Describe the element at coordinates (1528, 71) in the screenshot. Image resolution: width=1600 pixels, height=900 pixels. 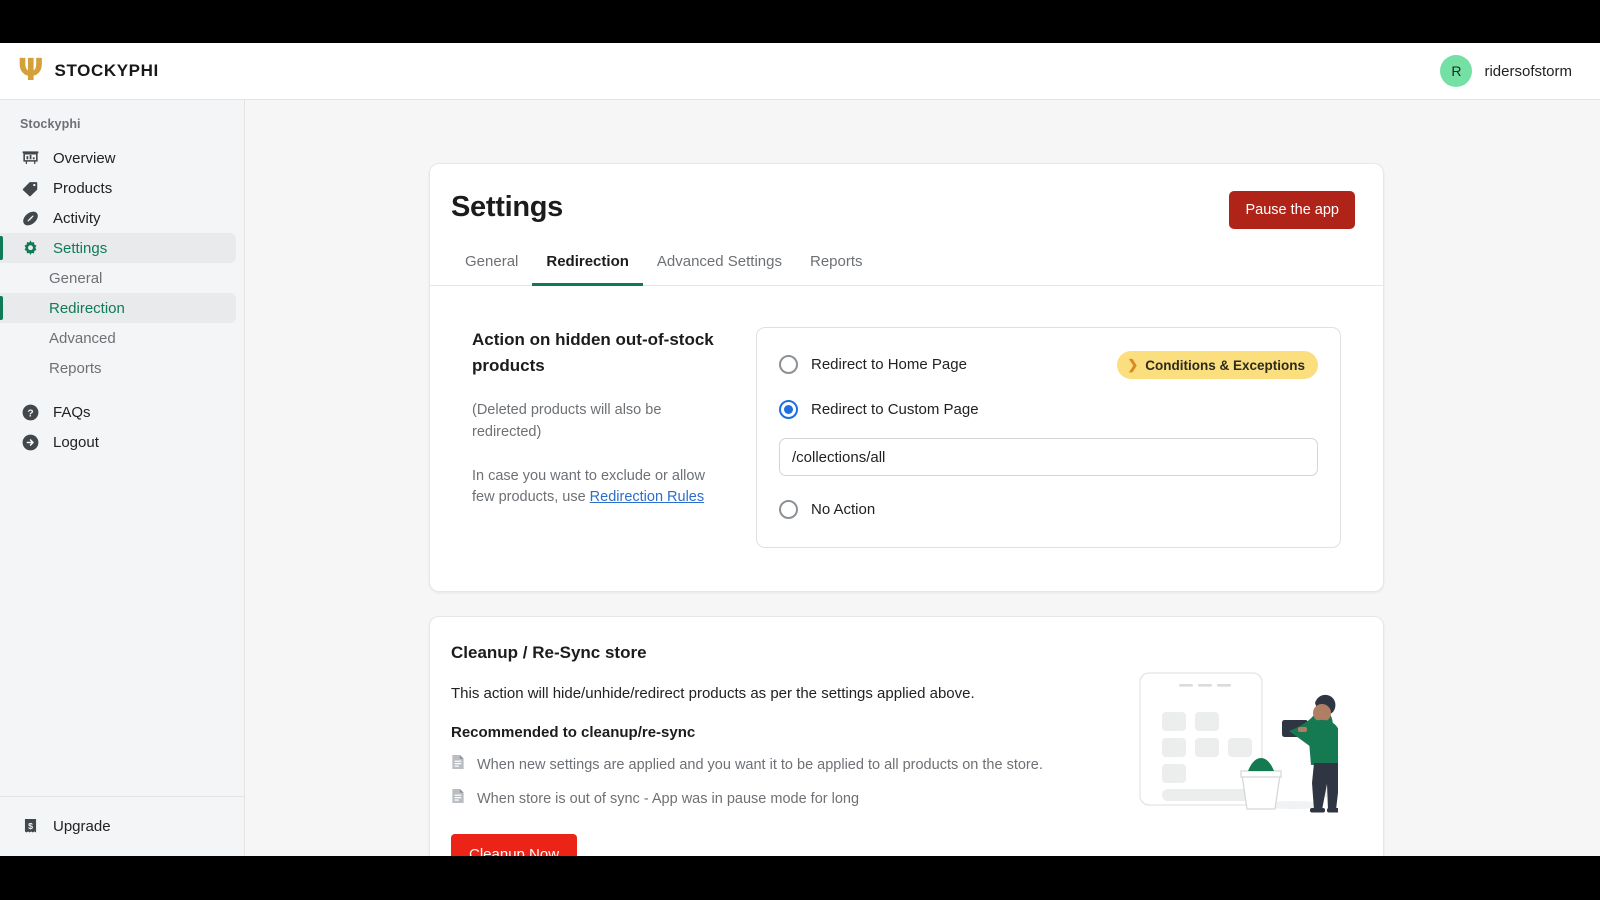
I see `username-label: ridersofstorm` at that location.